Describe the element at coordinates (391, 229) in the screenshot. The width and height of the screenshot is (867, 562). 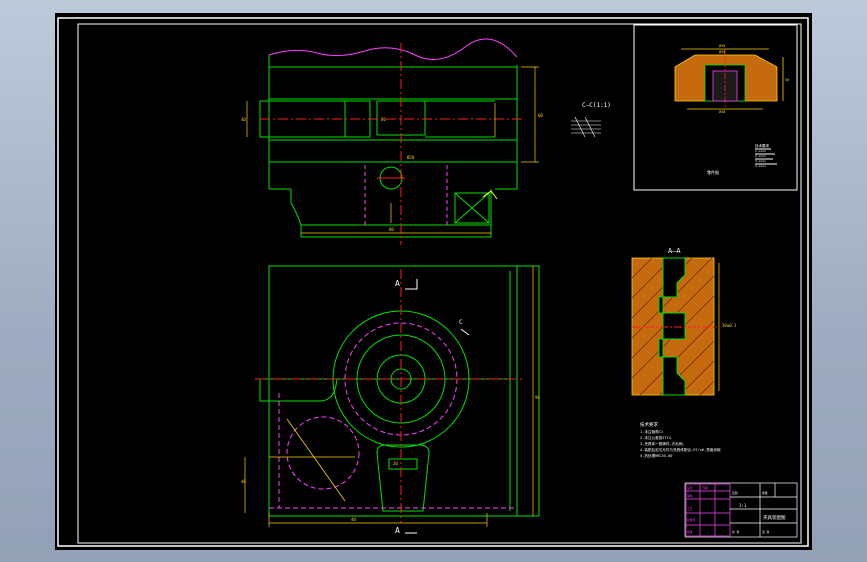
I see `dim-top-width: 80` at that location.